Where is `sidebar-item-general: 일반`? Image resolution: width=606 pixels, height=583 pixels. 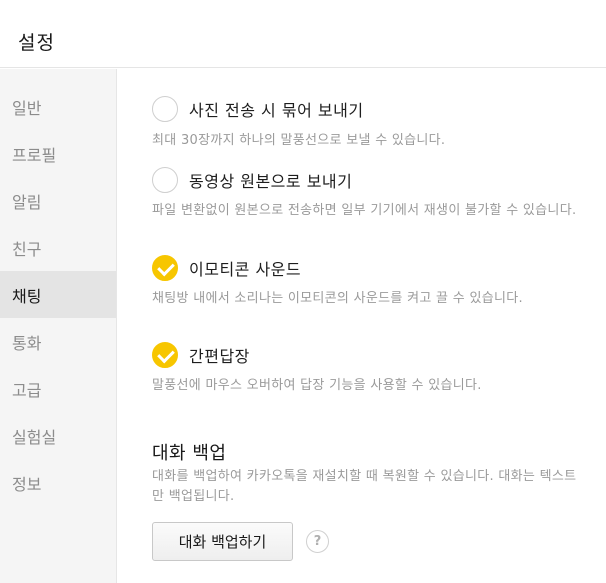
sidebar-item-general: 일반 is located at coordinates (58, 106).